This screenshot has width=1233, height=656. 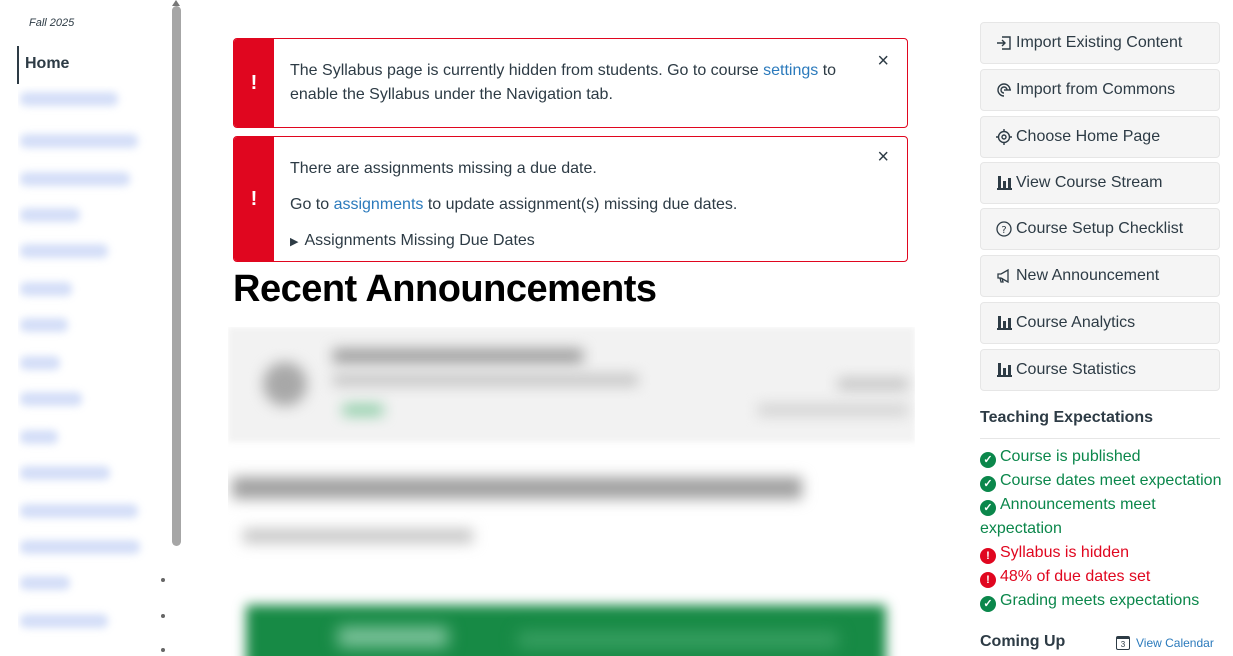 I want to click on expectation-item: ✓ Course dates meet expectation, so click(x=1102, y=481).